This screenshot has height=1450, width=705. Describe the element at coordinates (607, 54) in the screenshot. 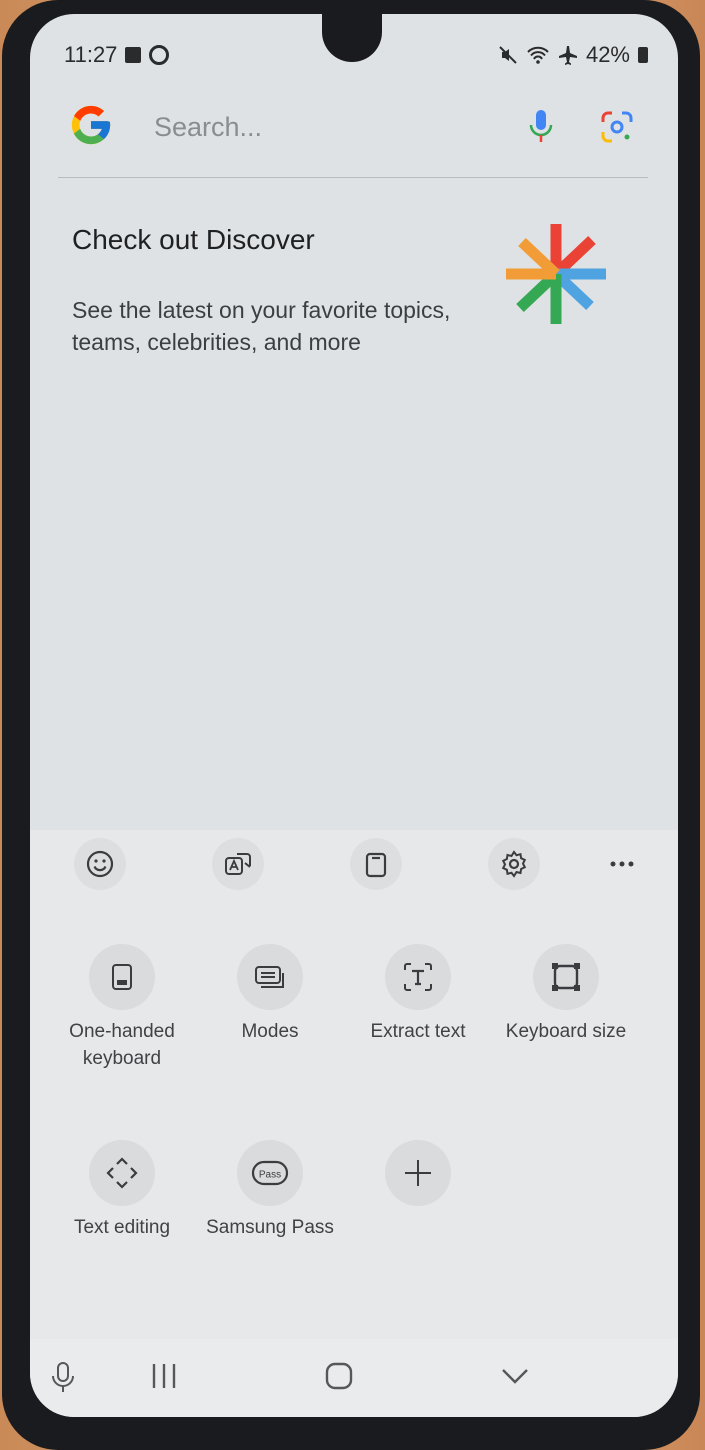

I see `battery-percent: 42%` at that location.